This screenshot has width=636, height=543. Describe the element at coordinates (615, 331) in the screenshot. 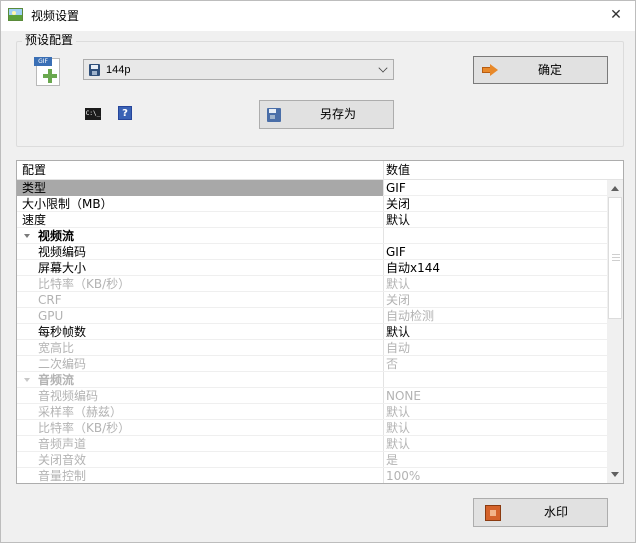

I see `vertical-scrollbar` at that location.